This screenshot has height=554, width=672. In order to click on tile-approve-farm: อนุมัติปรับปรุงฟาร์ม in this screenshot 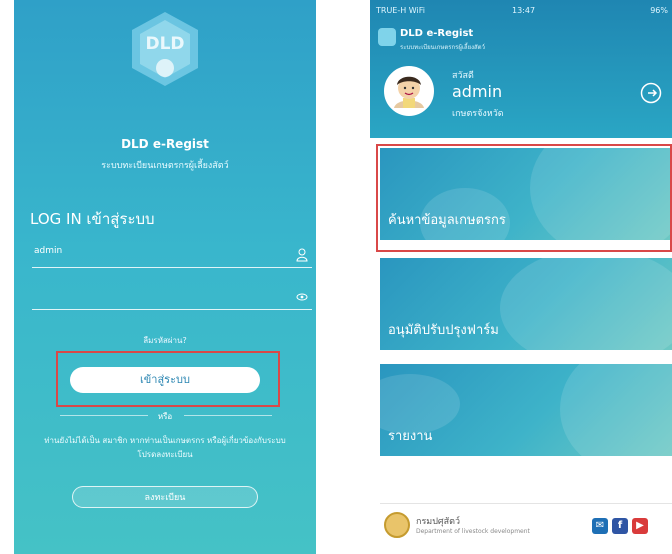, I will do `click(526, 304)`.